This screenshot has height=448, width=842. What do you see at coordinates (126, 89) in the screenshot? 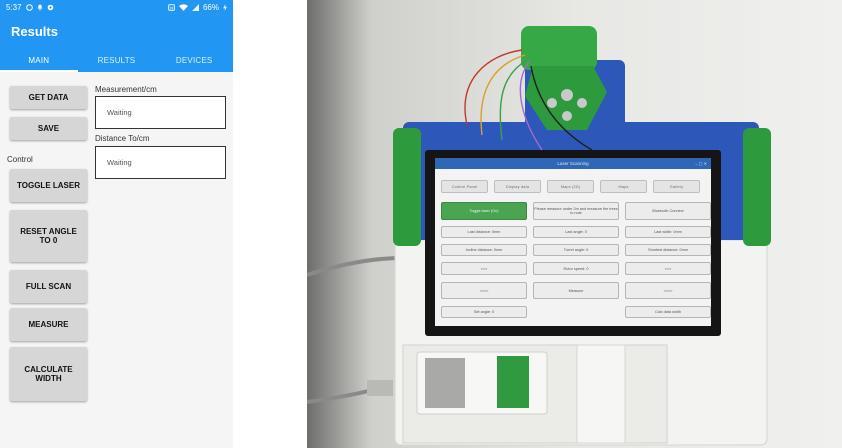
I see `measurement-label: Measurement/cm` at bounding box center [126, 89].